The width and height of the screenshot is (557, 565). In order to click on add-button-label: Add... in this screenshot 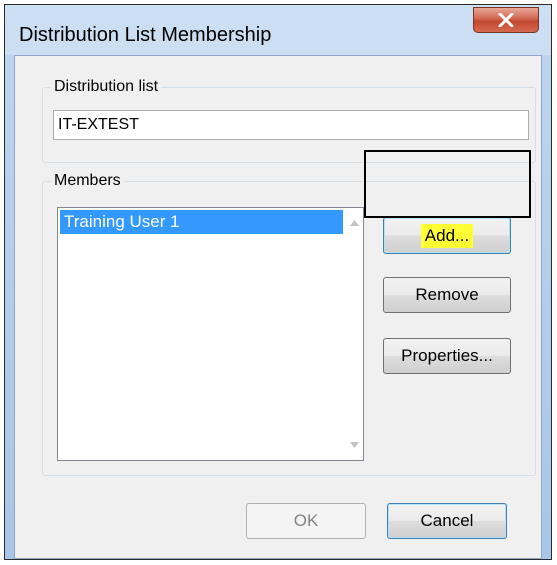, I will do `click(447, 235)`.